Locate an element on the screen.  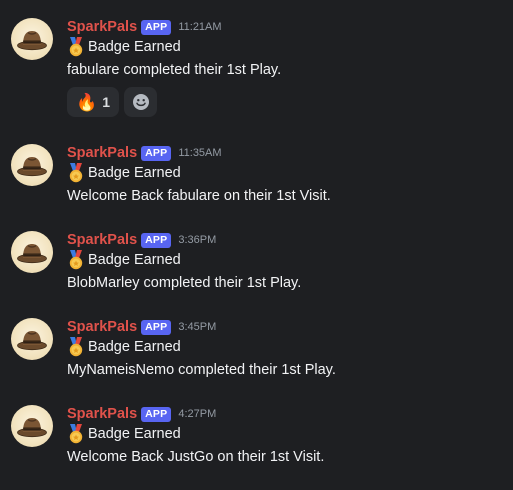
reactions: 🔥 1 is located at coordinates (112, 102).